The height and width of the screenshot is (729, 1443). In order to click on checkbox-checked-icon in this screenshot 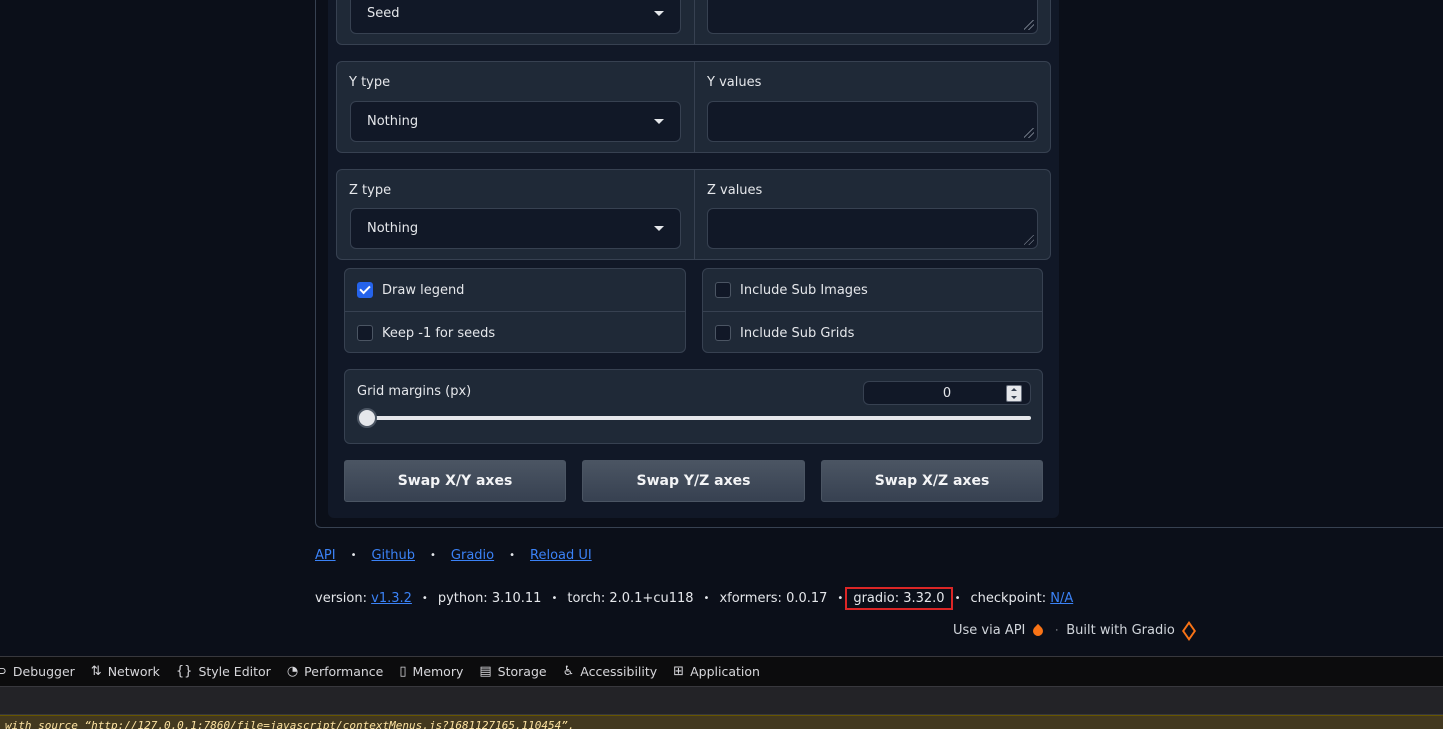, I will do `click(365, 290)`.